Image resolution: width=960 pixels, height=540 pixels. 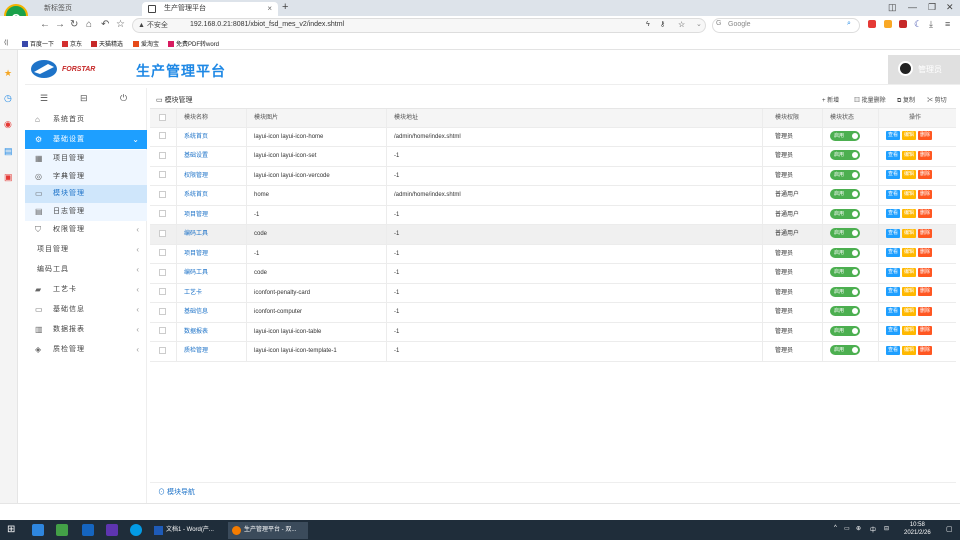 What do you see at coordinates (285, 7) in the screenshot?
I see `new-tab-icon: +` at bounding box center [285, 7].